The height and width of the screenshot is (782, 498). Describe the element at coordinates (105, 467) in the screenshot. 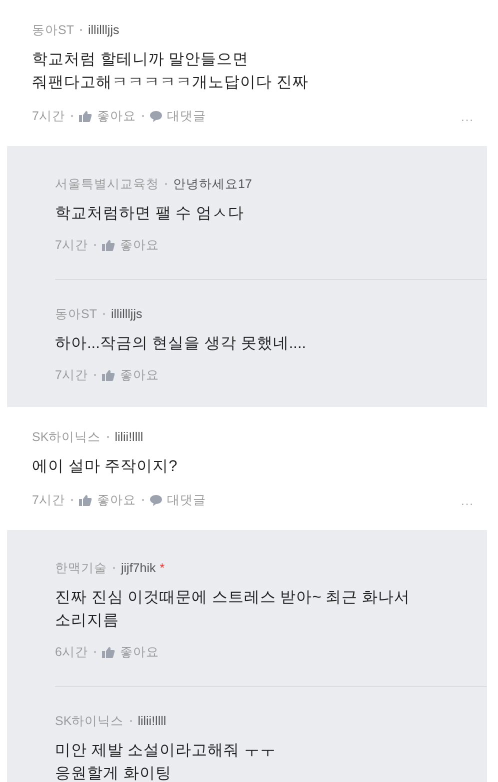

I see `comment-text: 에이 설마 주작이지?` at that location.